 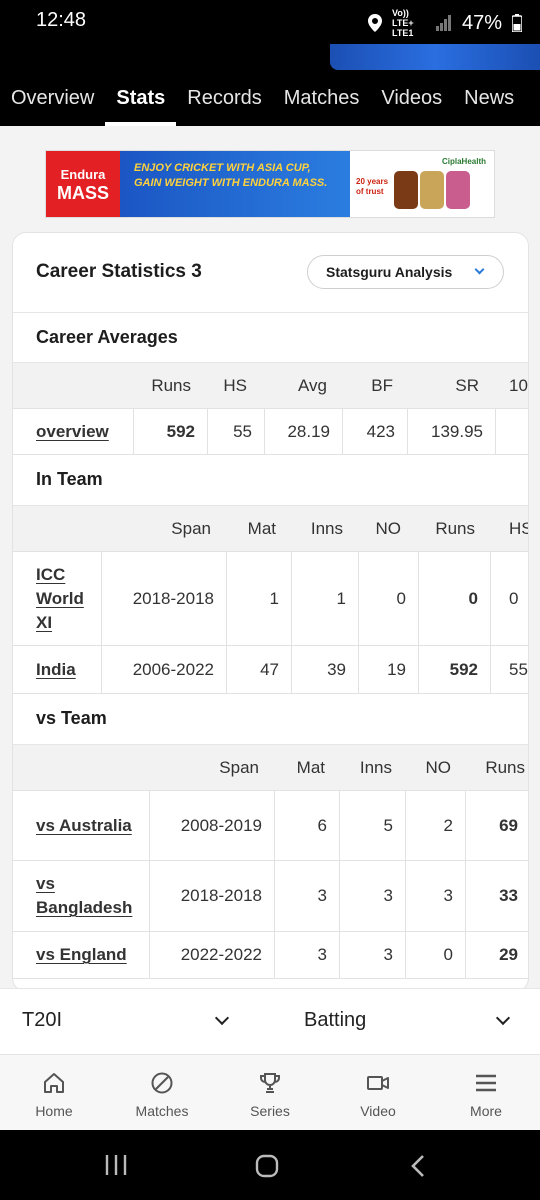 I want to click on table-header-row: Runs HS Avg BF SR 10, so click(x=270, y=385).